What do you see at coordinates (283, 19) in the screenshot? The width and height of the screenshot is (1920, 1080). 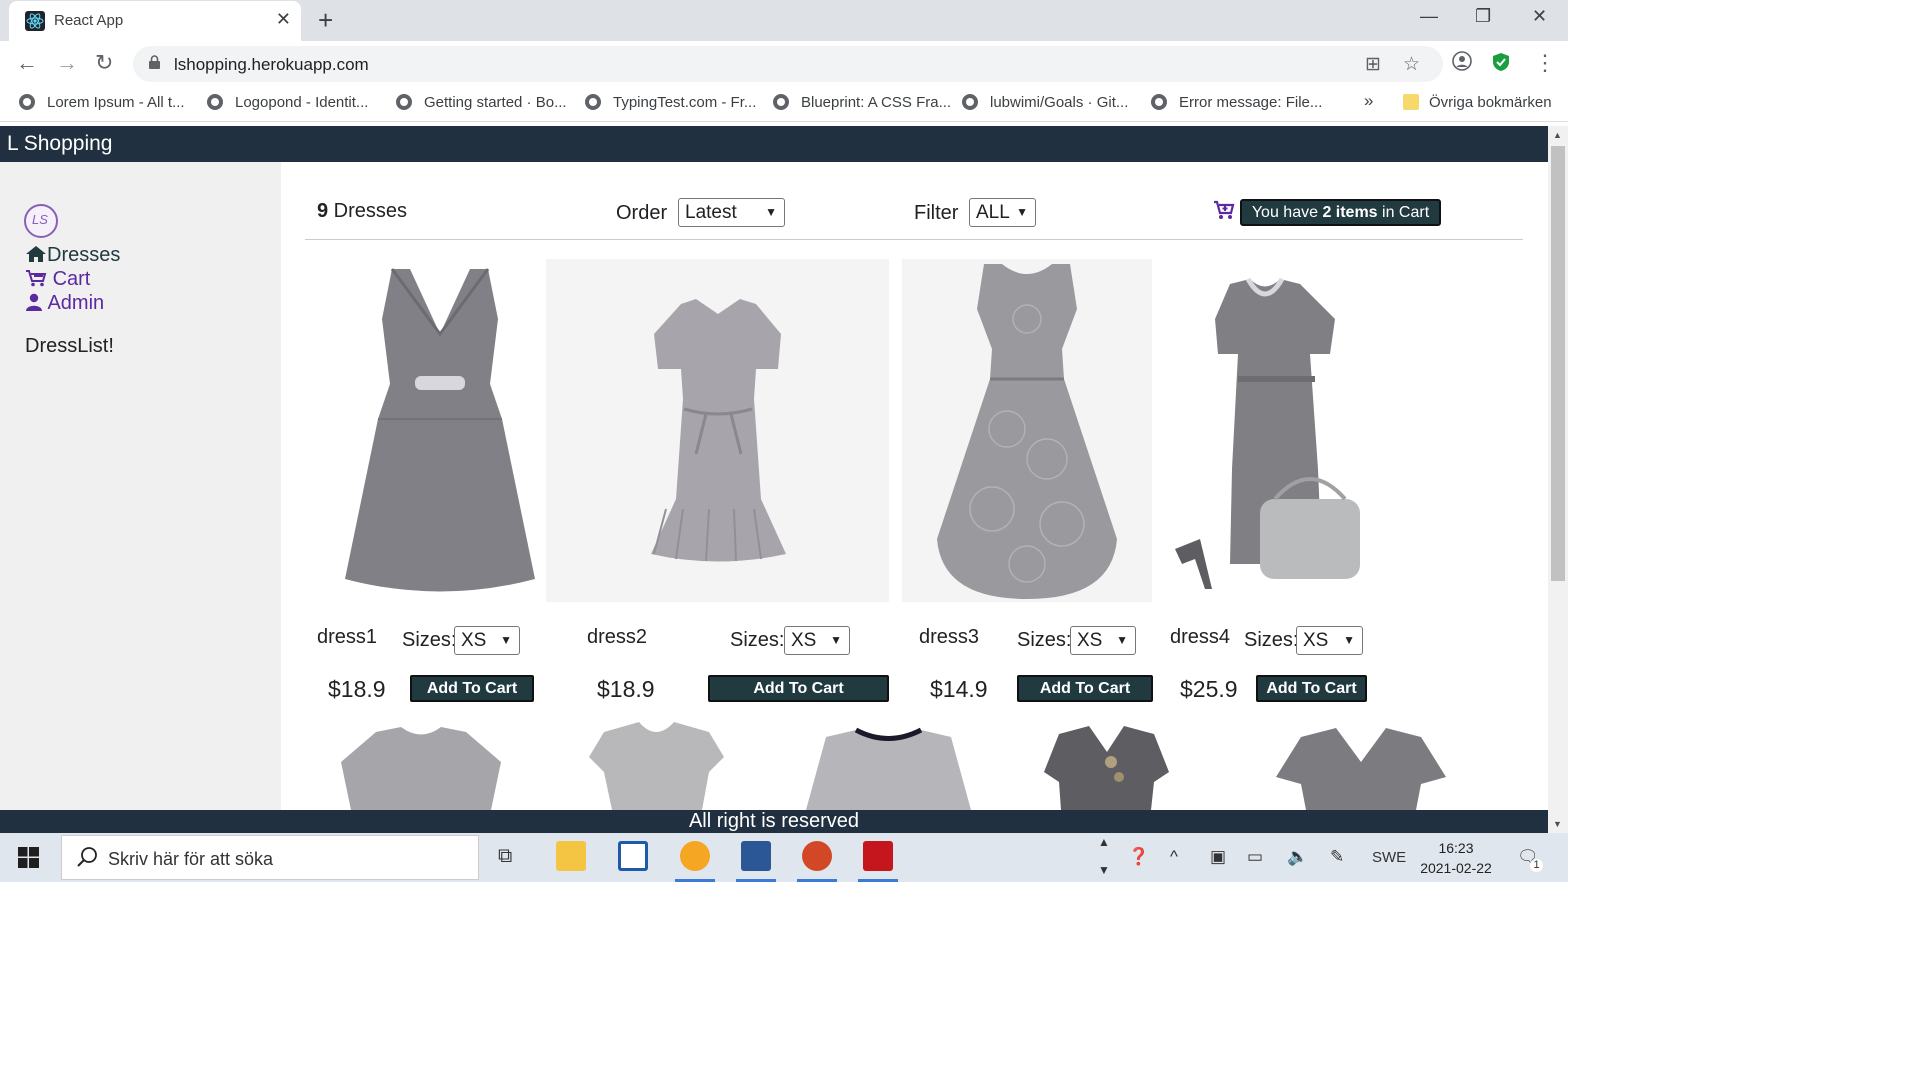 I see `tab-close-icon: ✕` at bounding box center [283, 19].